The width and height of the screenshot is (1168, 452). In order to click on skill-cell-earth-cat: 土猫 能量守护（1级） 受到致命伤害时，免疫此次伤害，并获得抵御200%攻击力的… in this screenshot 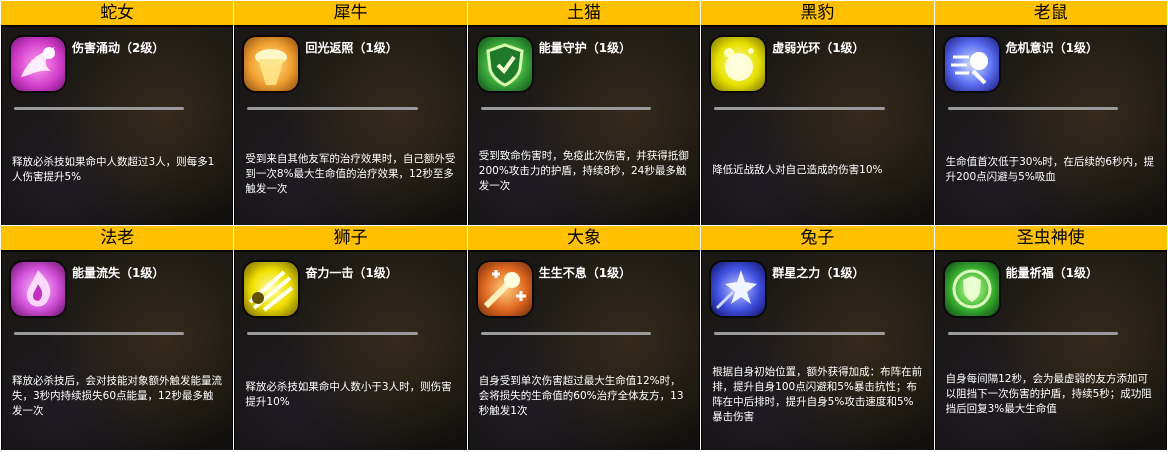, I will do `click(584, 113)`.